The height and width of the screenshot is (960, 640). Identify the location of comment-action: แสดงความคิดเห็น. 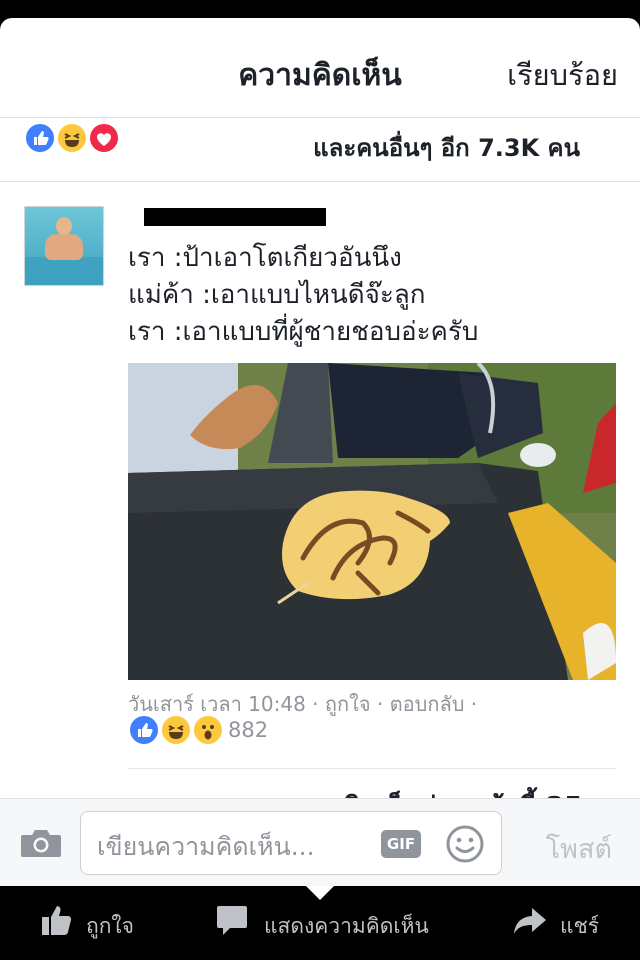
(336, 922).